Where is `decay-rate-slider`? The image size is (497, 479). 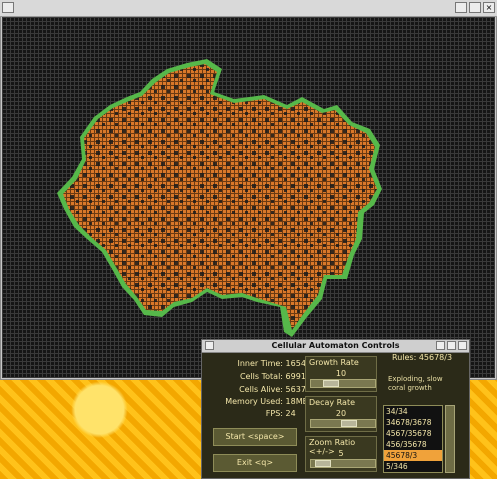 decay-rate-slider is located at coordinates (343, 423).